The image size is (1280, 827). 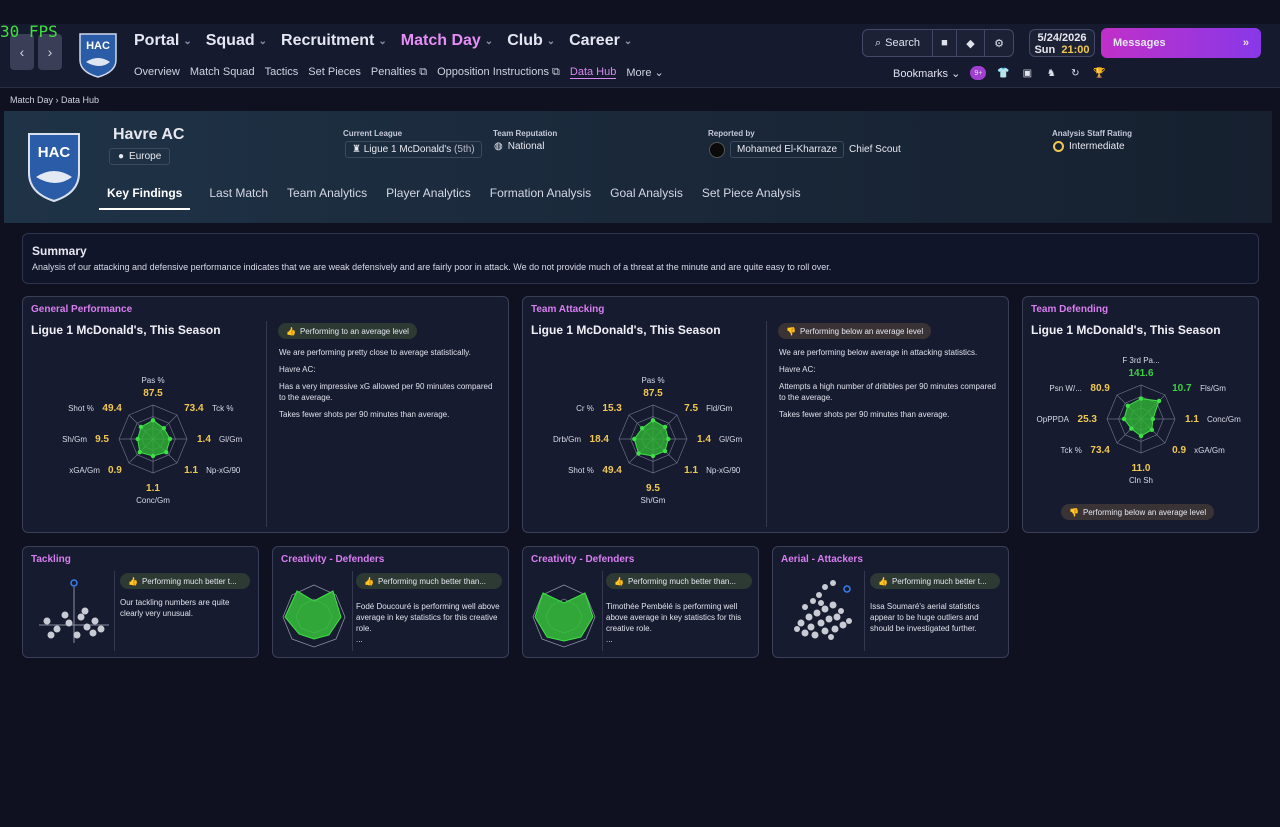 I want to click on double-chevron-right-icon: », so click(x=1245, y=43).